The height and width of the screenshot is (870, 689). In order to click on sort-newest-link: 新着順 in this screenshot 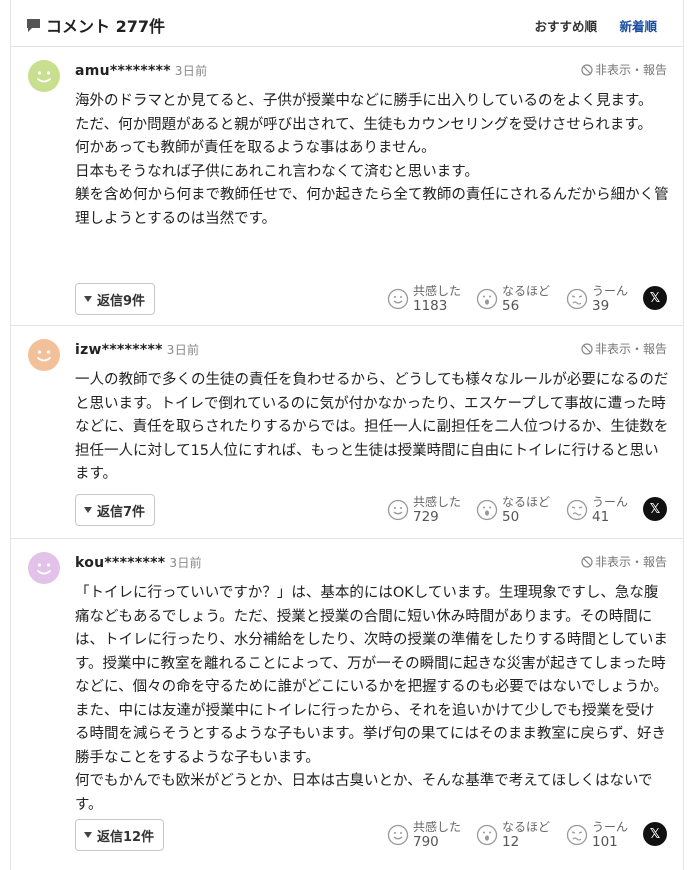, I will do `click(638, 25)`.